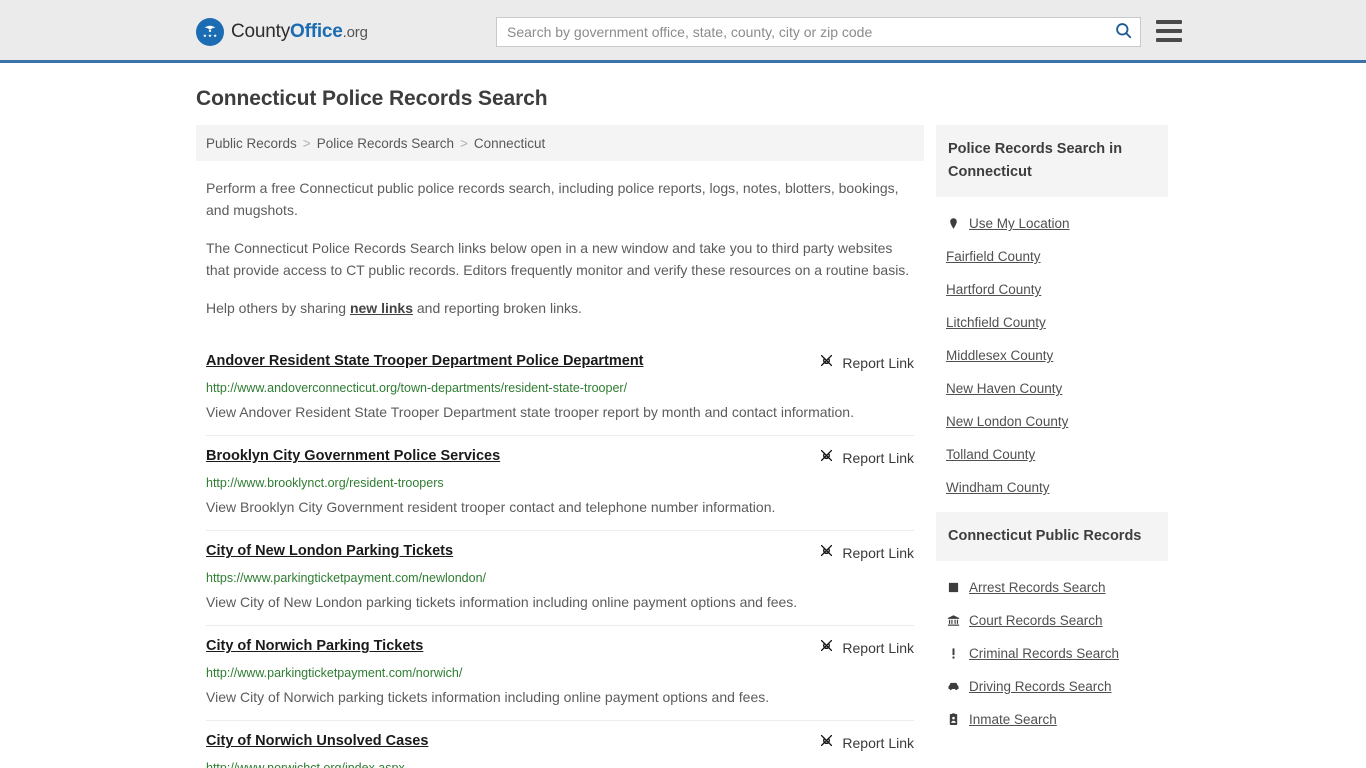 The width and height of the screenshot is (1366, 768). I want to click on county-link: Litchfield County, so click(996, 322).